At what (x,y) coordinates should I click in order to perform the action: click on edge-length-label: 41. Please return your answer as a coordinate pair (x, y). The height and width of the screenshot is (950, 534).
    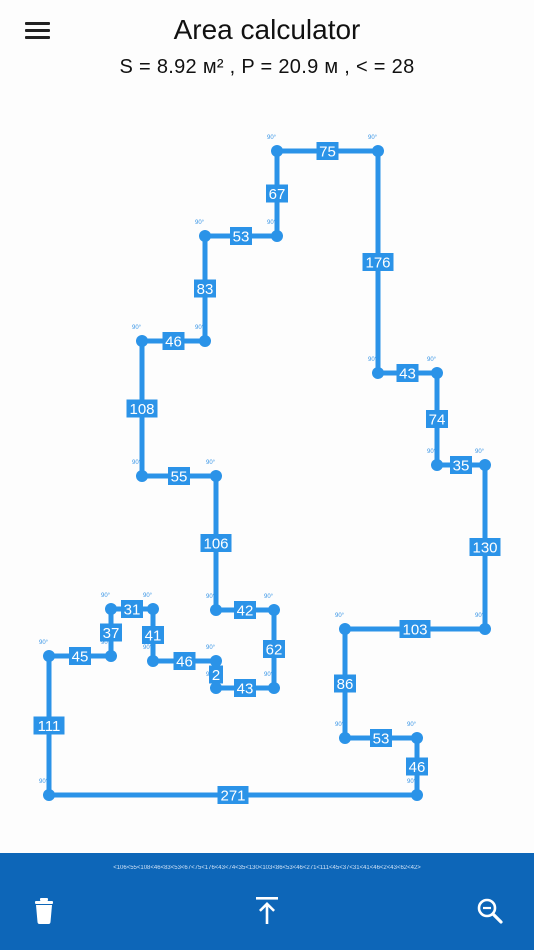
    Looking at the image, I should click on (153, 635).